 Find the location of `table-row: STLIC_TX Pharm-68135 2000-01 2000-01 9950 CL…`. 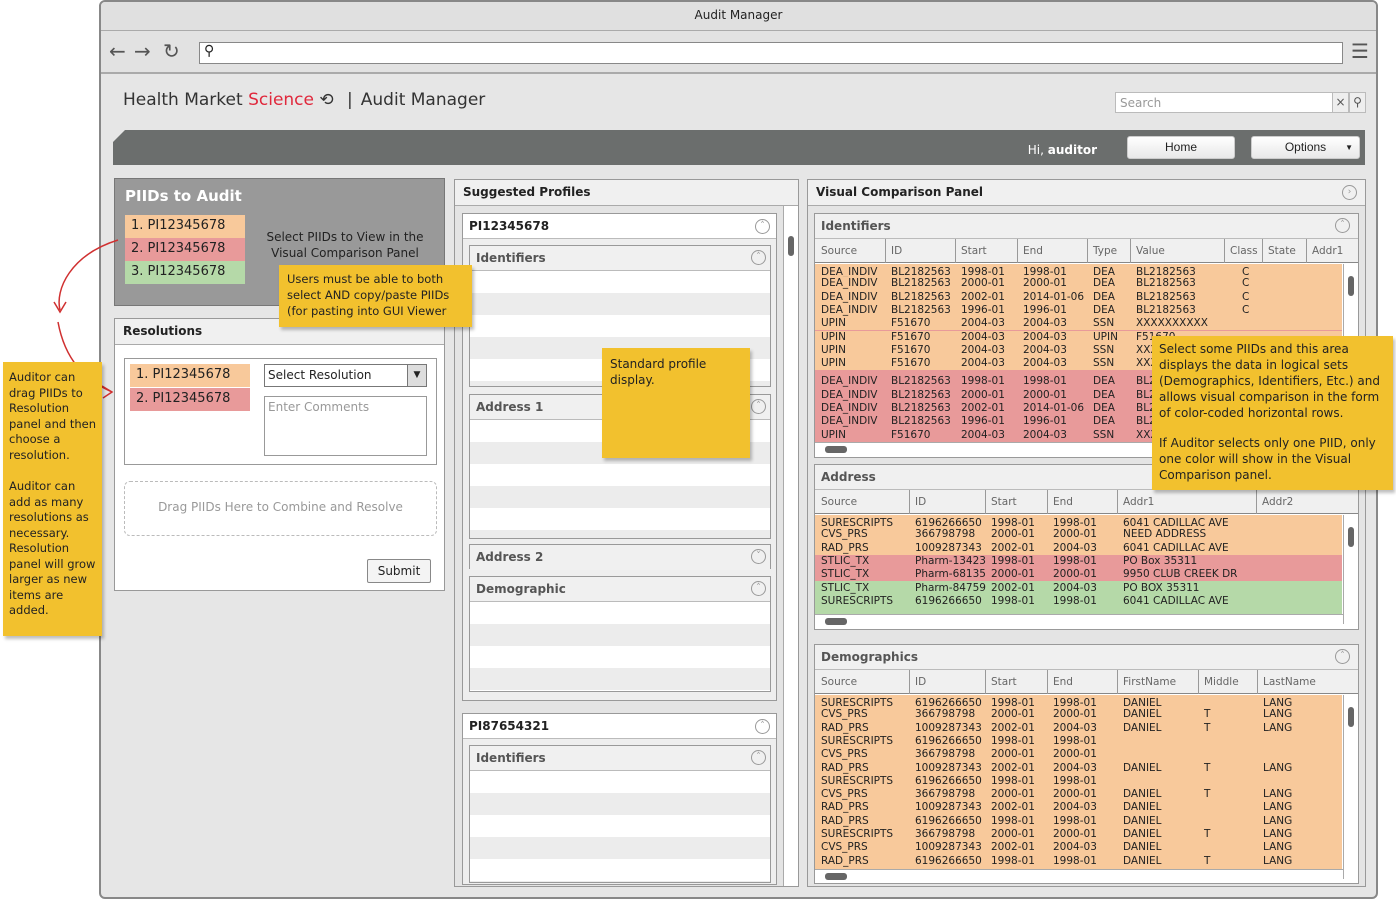

table-row: STLIC_TX Pharm-68135 2000-01 2000-01 9950 CL… is located at coordinates (1078, 575).